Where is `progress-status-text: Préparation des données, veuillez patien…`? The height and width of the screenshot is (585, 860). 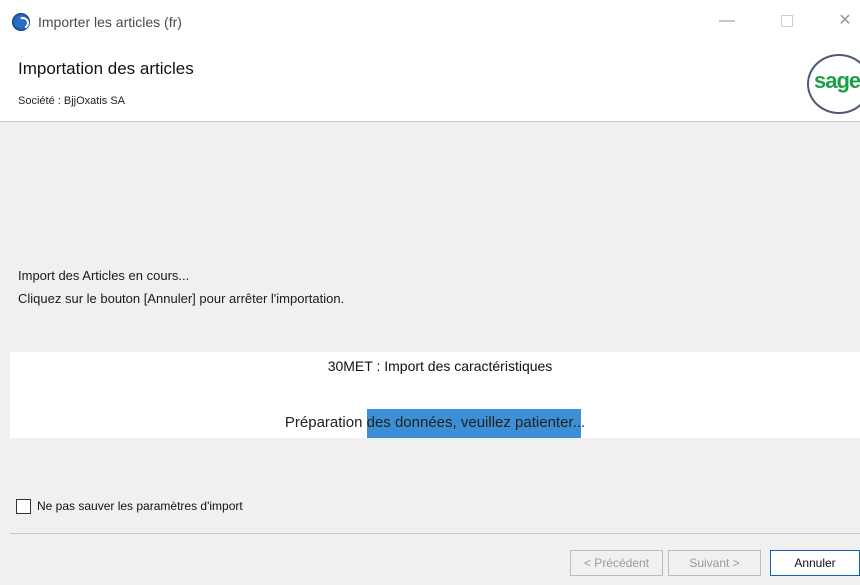
progress-status-text: Préparation des données, veuillez patien… is located at coordinates (435, 422).